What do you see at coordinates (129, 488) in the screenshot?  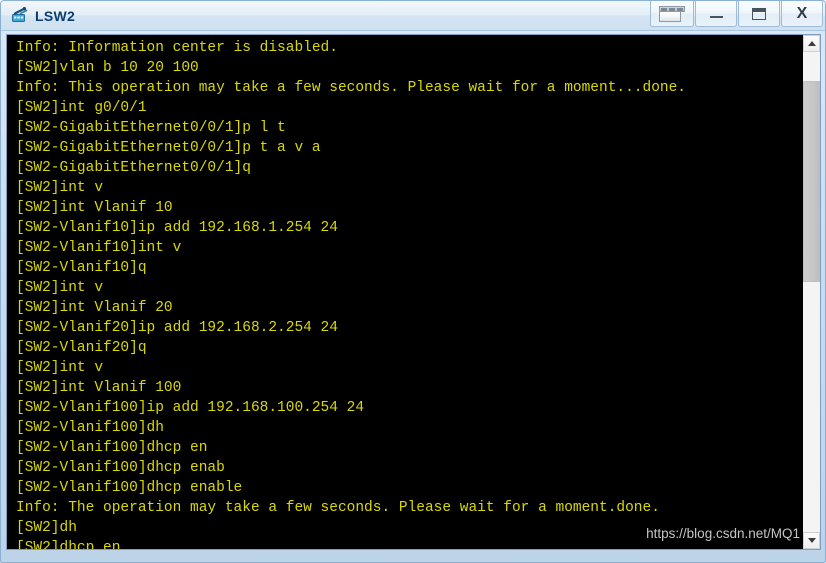 I see `terminal-line: [SW2-Vlanif100]dhcp enable` at bounding box center [129, 488].